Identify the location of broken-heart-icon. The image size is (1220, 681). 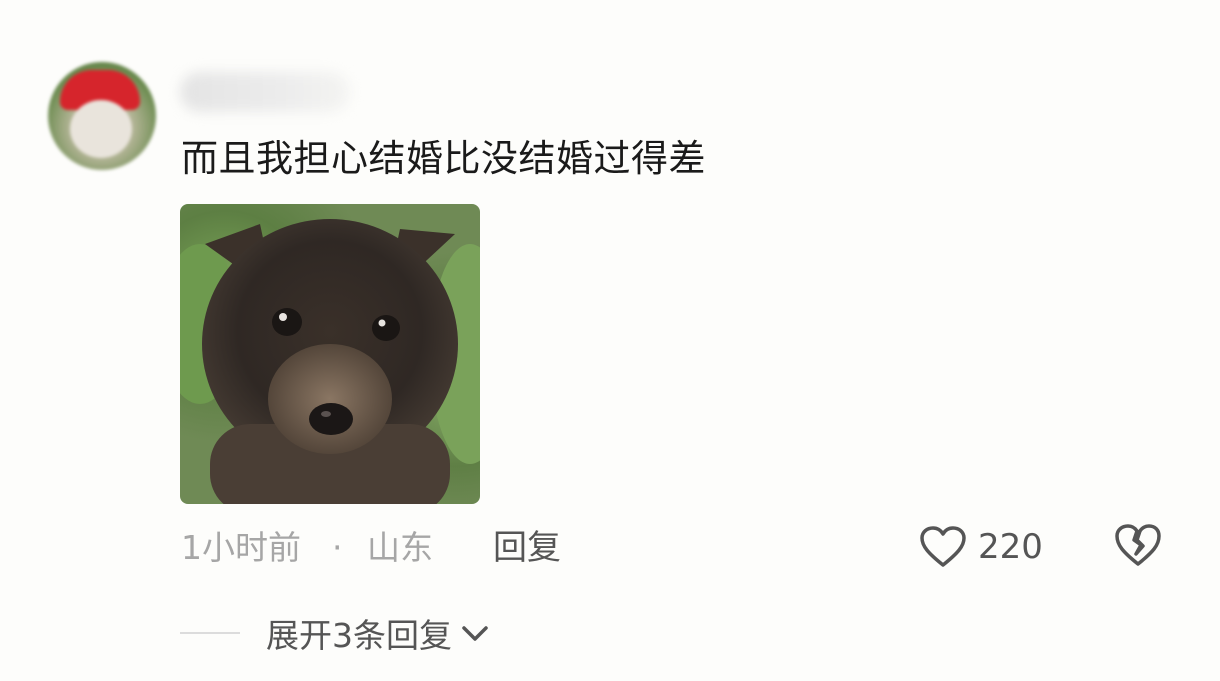
(1138, 545).